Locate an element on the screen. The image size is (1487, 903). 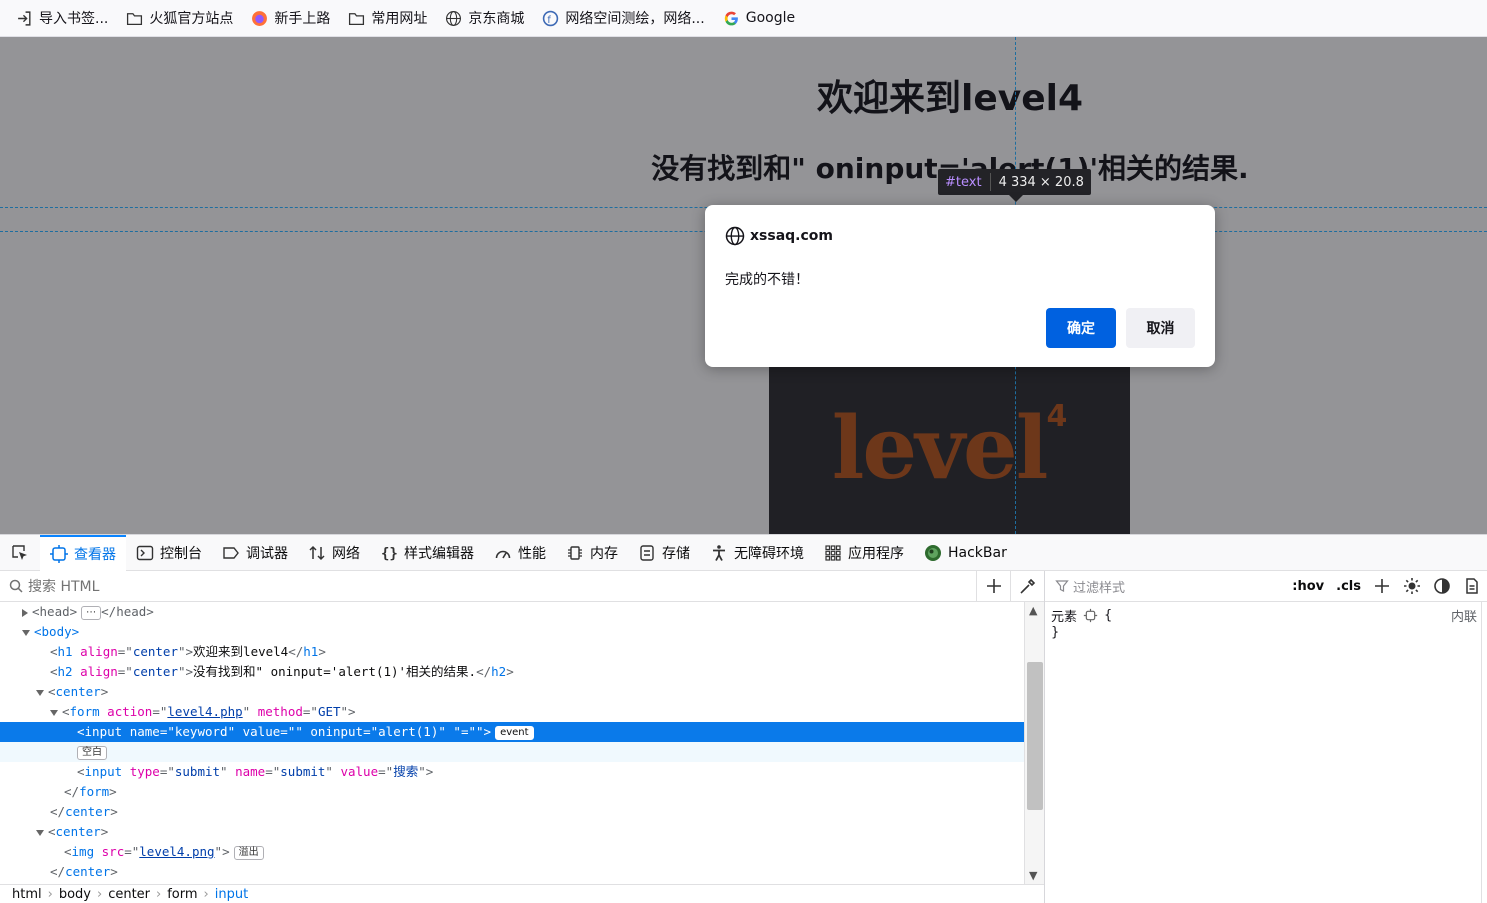
rule-close-brace: } is located at coordinates (1055, 632).